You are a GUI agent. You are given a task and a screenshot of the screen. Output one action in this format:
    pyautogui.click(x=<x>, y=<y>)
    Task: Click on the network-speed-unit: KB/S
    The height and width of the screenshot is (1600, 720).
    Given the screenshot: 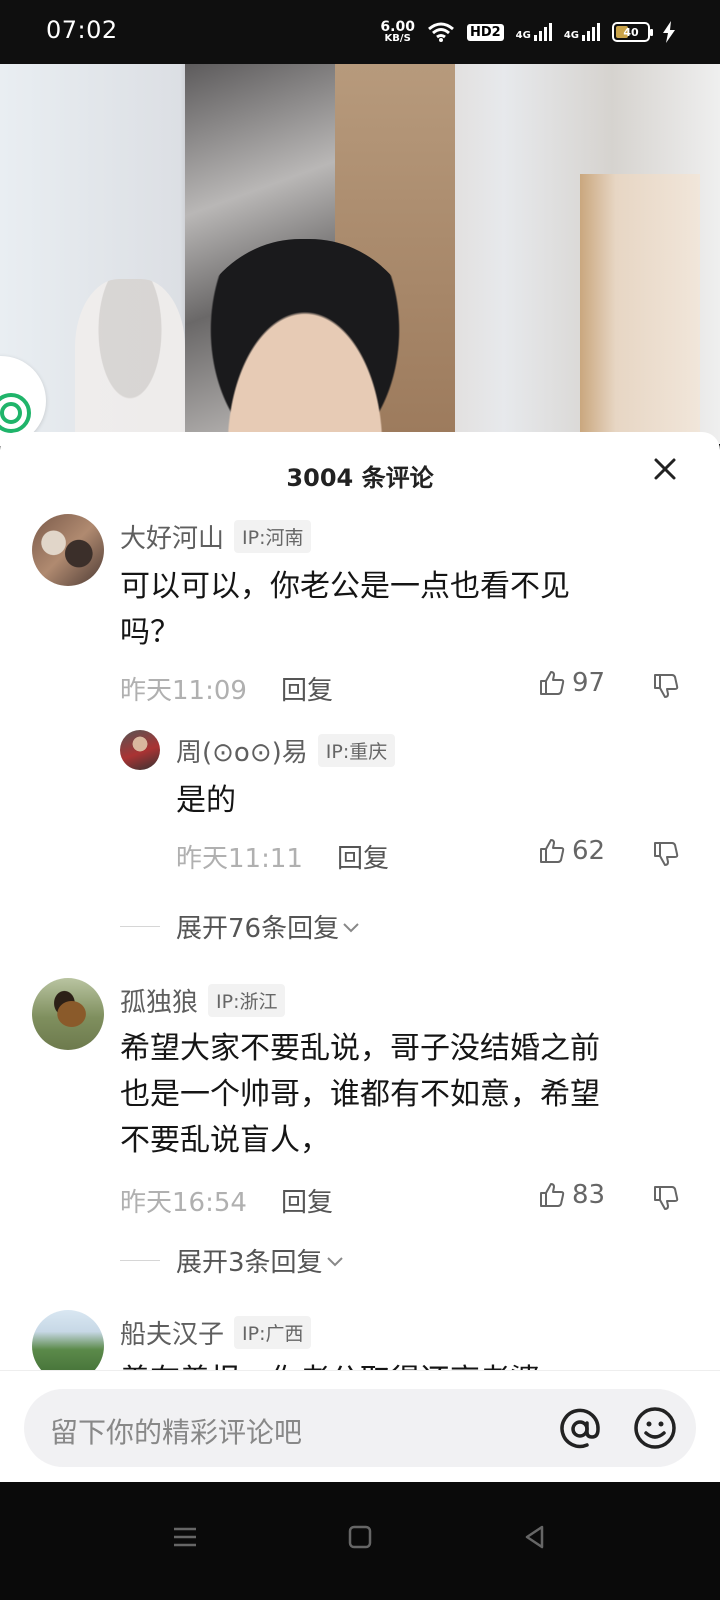 What is the action you would take?
    pyautogui.click(x=397, y=38)
    